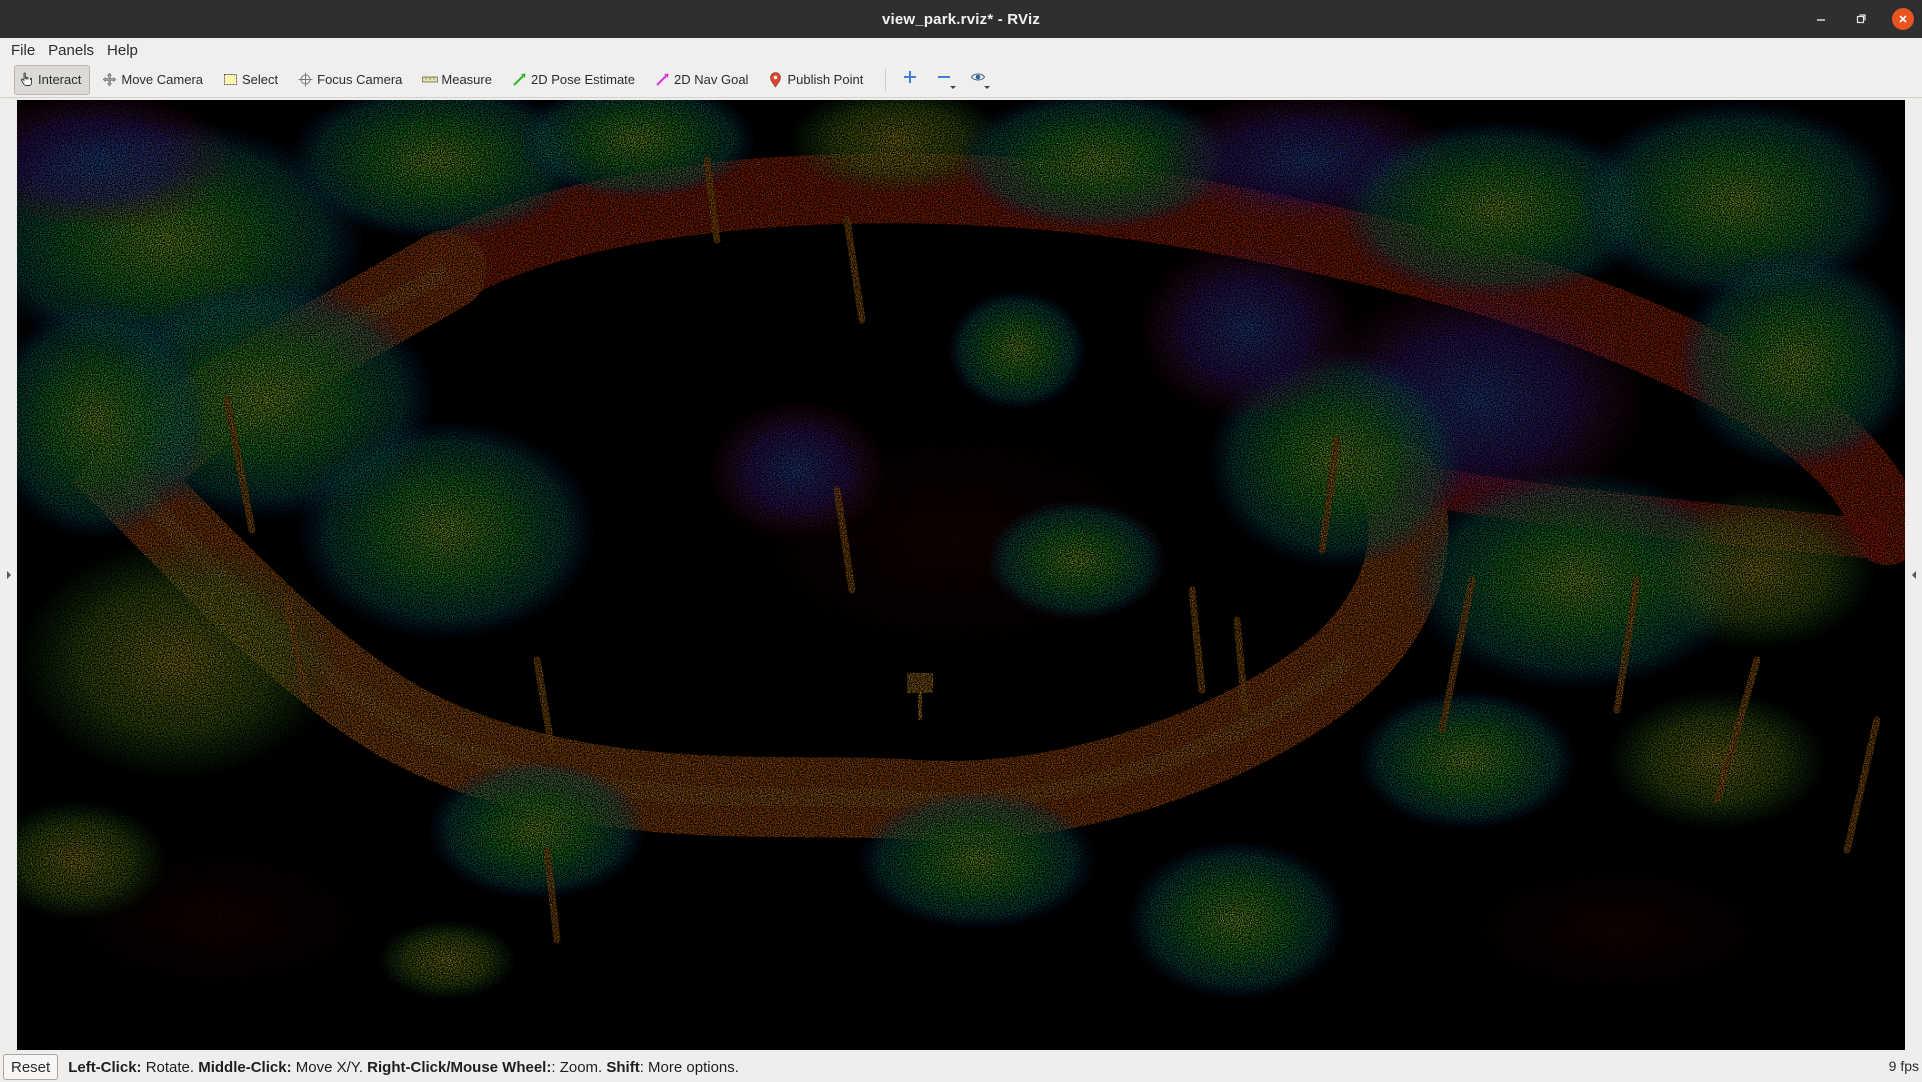  I want to click on interact-tool-label: Interact, so click(60, 79).